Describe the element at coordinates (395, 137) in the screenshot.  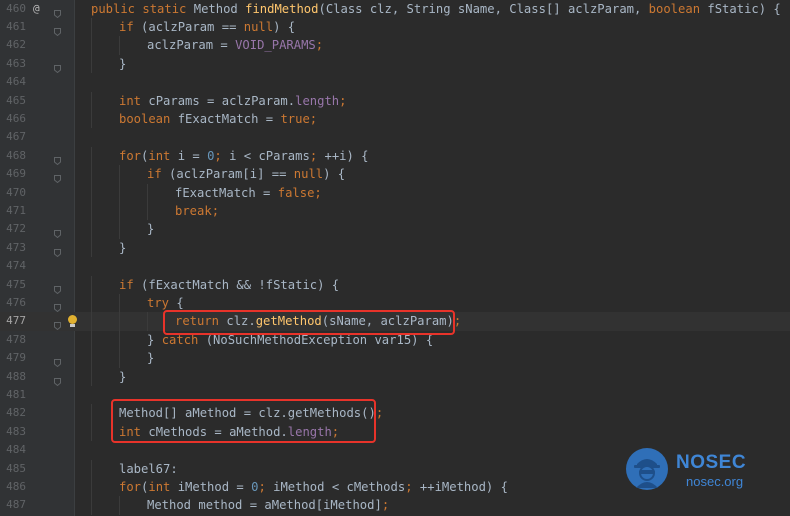
I see `code-line: 467` at that location.